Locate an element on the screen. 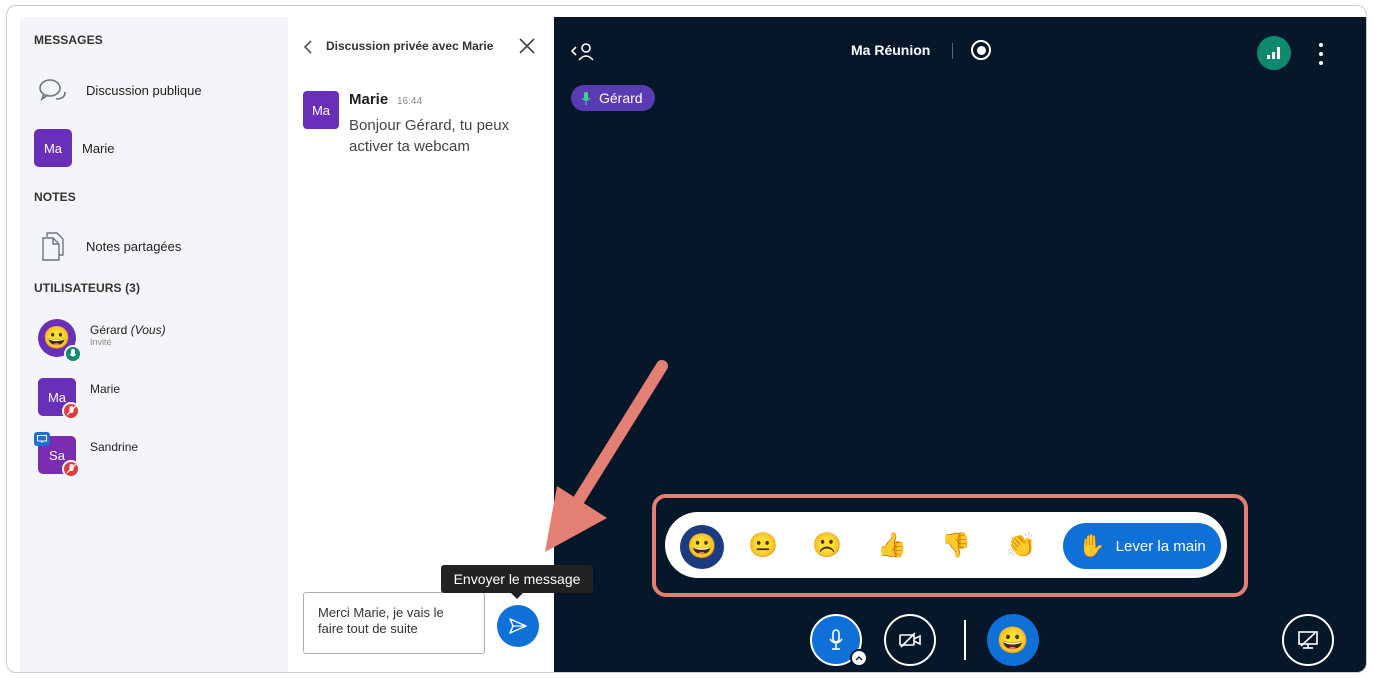 The height and width of the screenshot is (678, 1373). reaction-smiley-icon: 😀 is located at coordinates (702, 547).